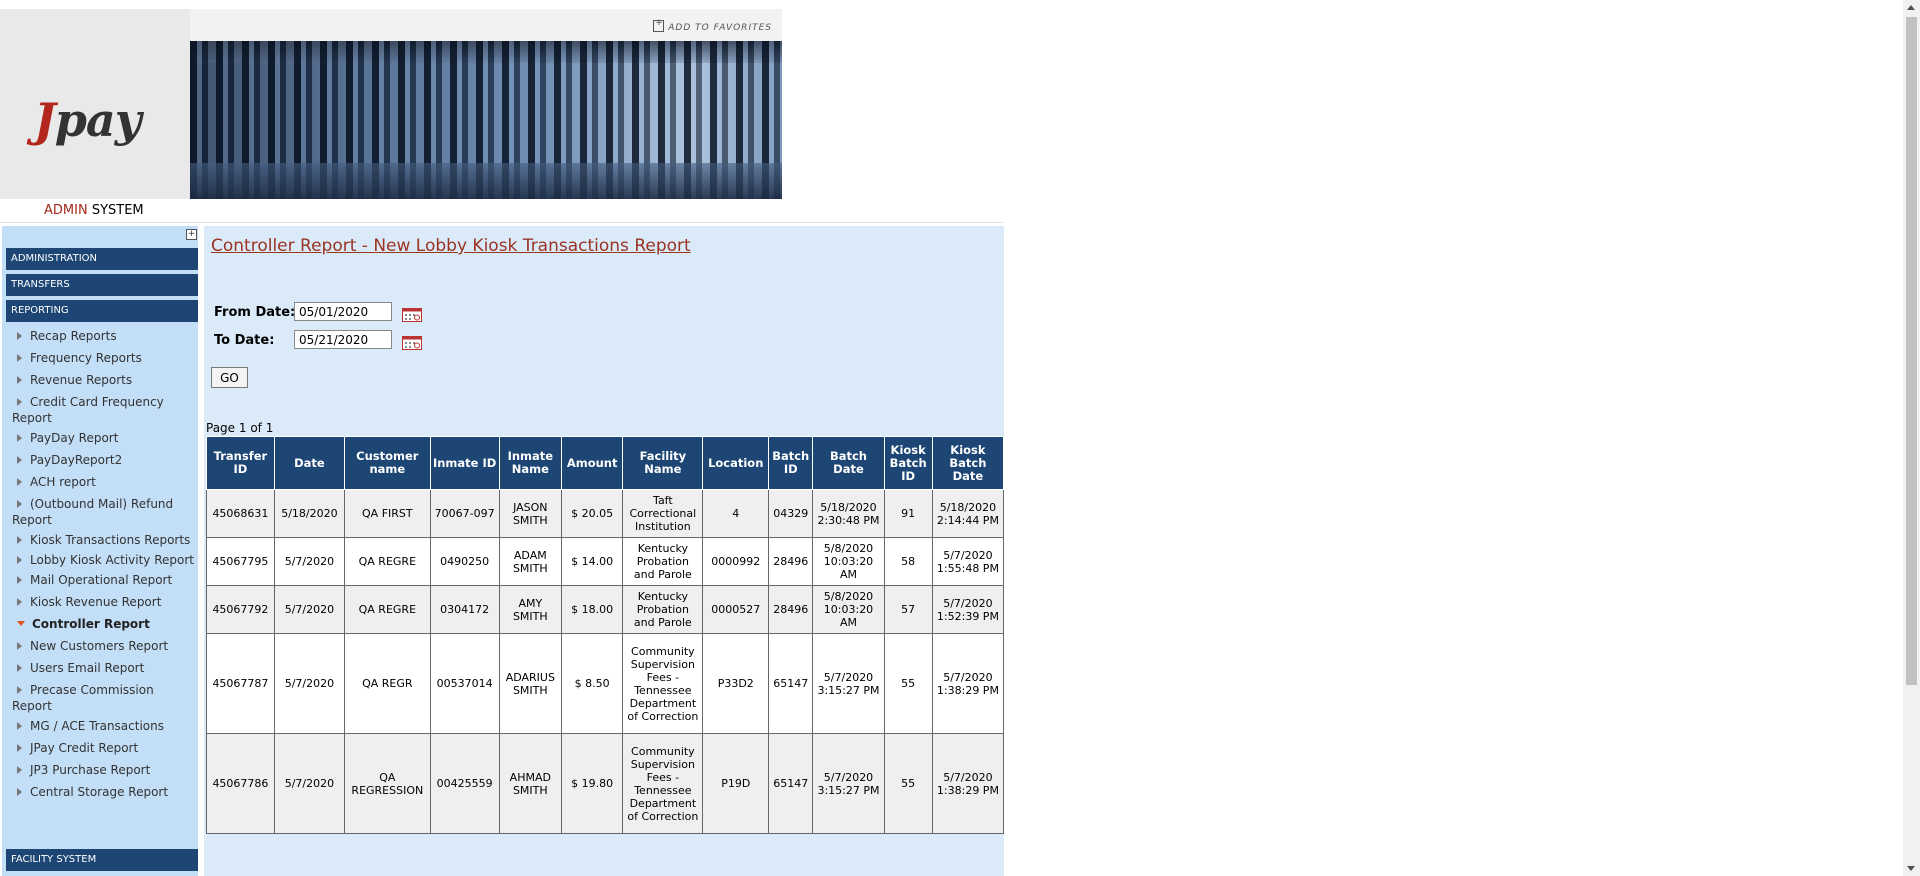 Image resolution: width=1920 pixels, height=876 pixels. I want to click on column-header: Location, so click(736, 463).